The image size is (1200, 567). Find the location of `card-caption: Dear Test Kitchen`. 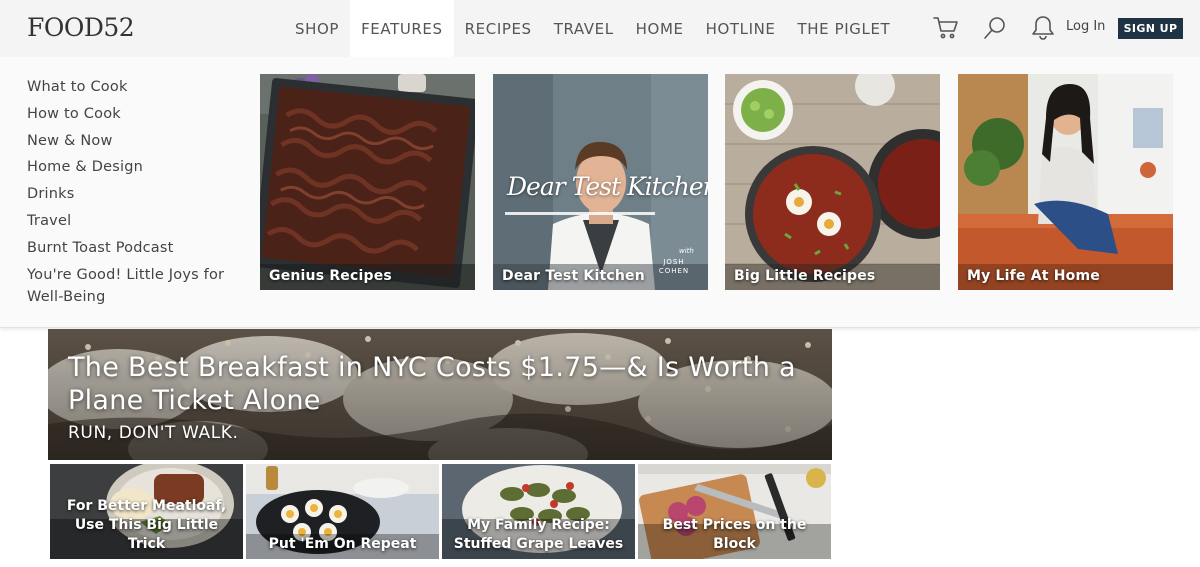

card-caption: Dear Test Kitchen is located at coordinates (573, 276).